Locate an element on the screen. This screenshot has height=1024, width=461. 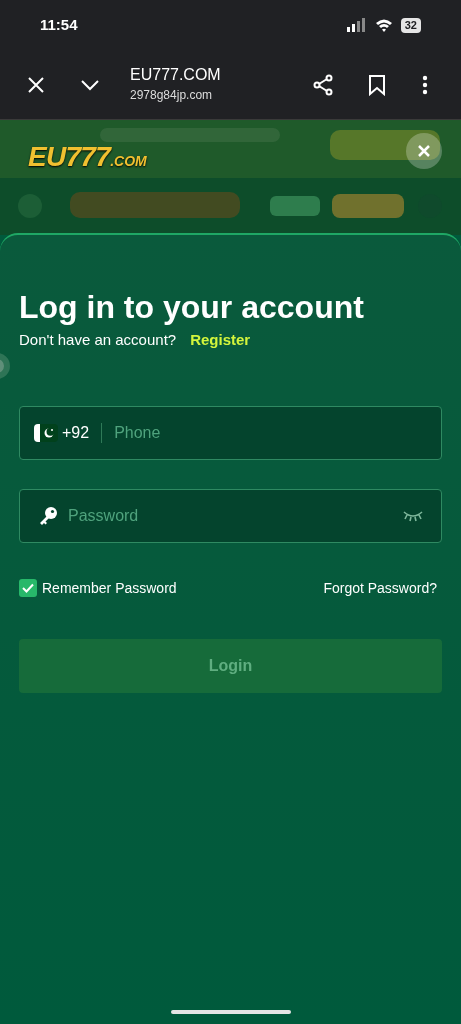
password-field: Password is located at coordinates (230, 515).